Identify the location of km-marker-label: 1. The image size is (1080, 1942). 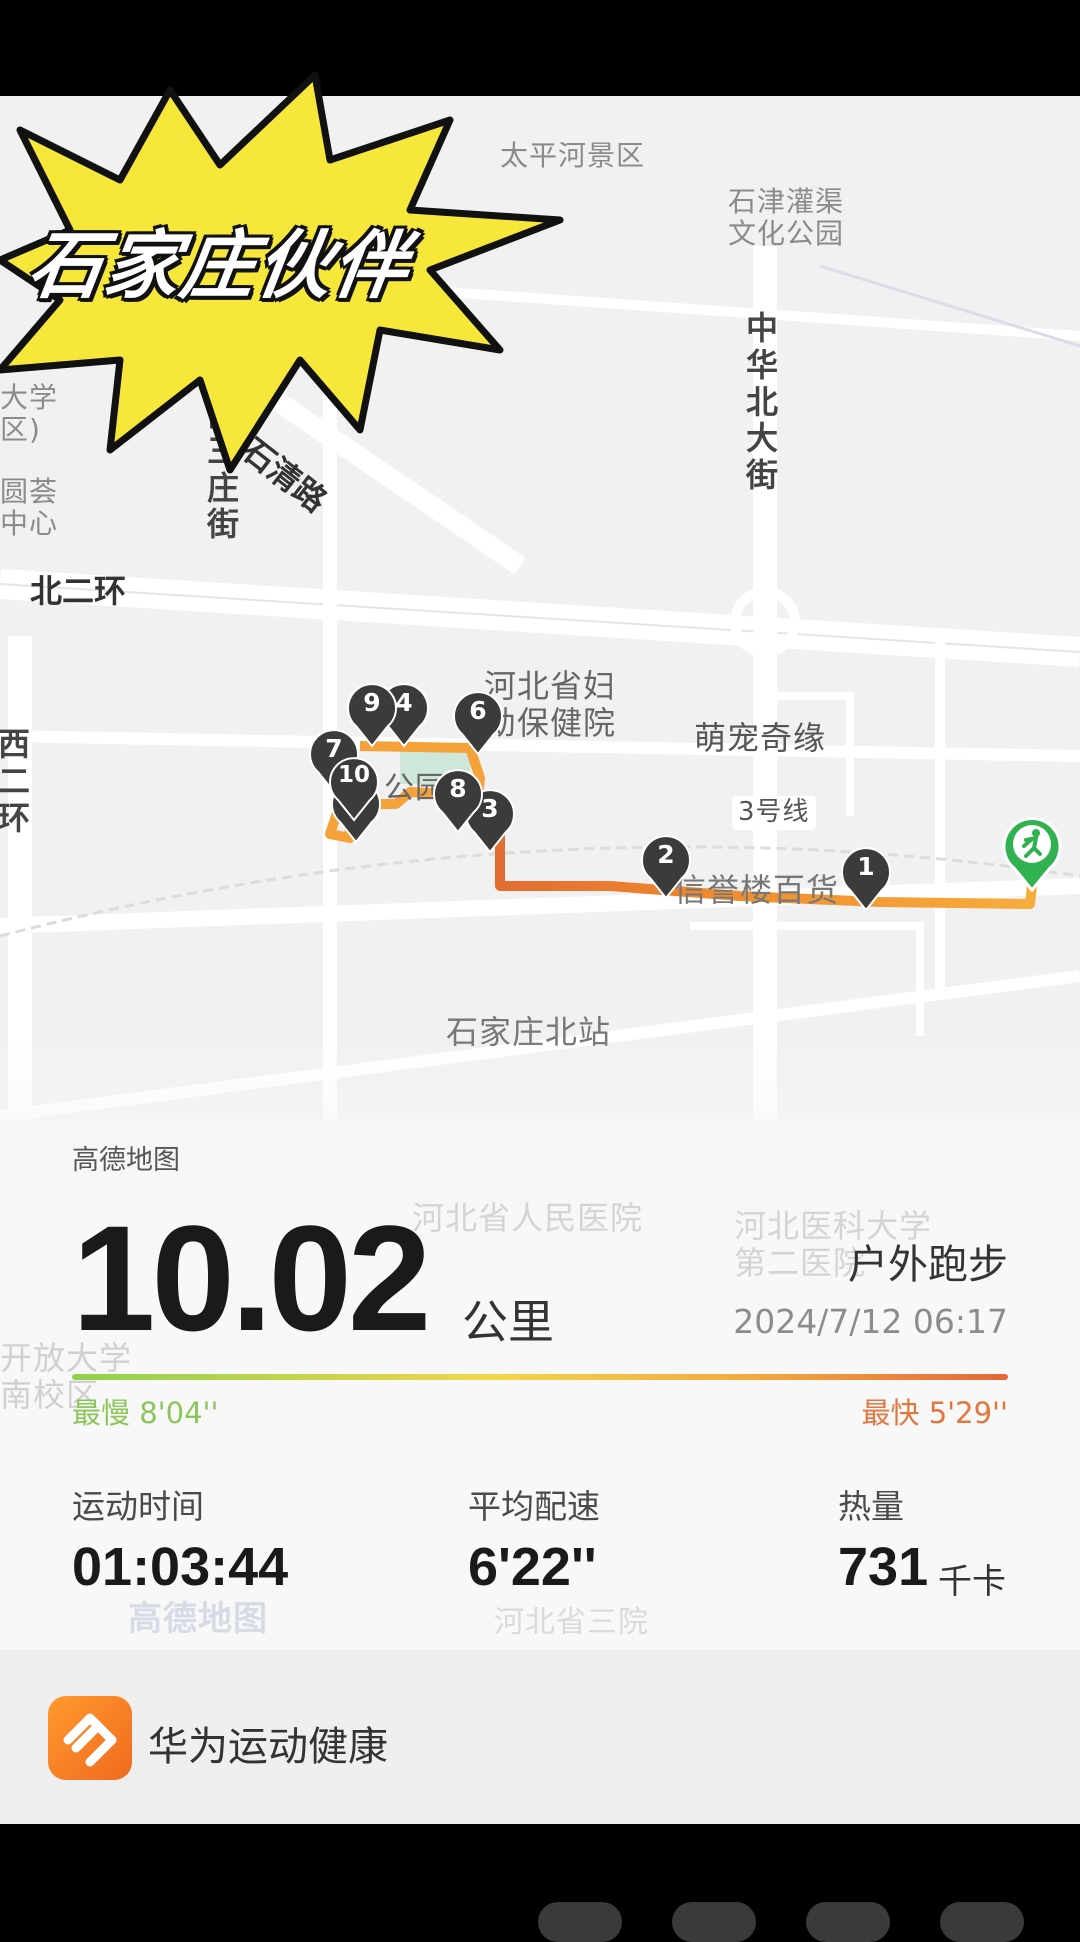
(866, 866).